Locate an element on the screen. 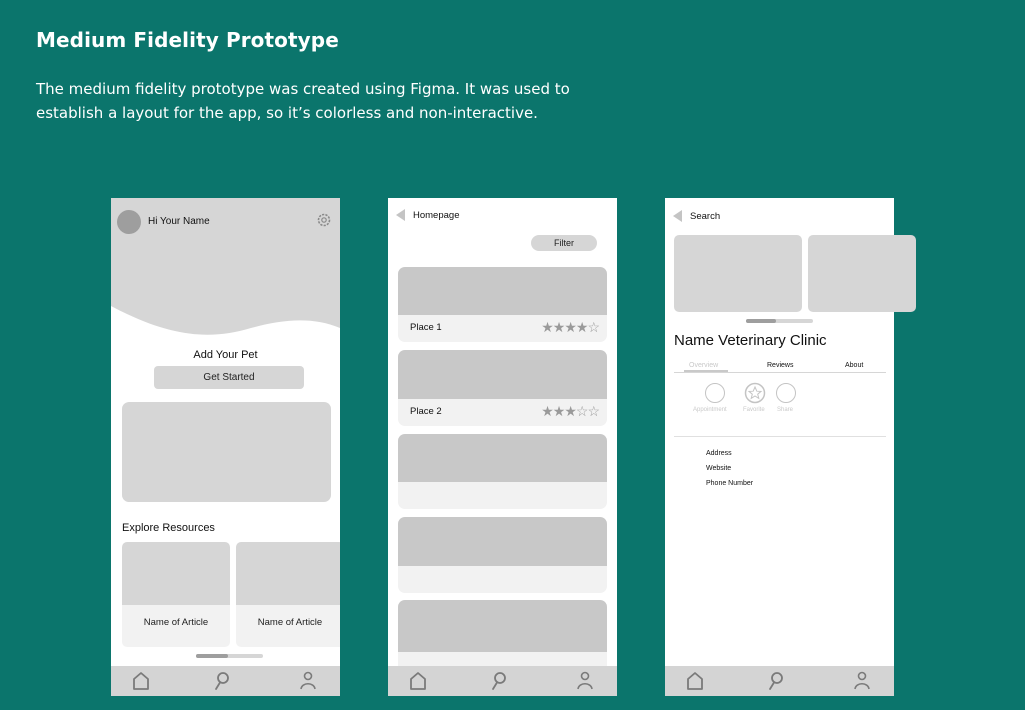 This screenshot has width=1025, height=710. carousel-scroll-thumb is located at coordinates (212, 656).